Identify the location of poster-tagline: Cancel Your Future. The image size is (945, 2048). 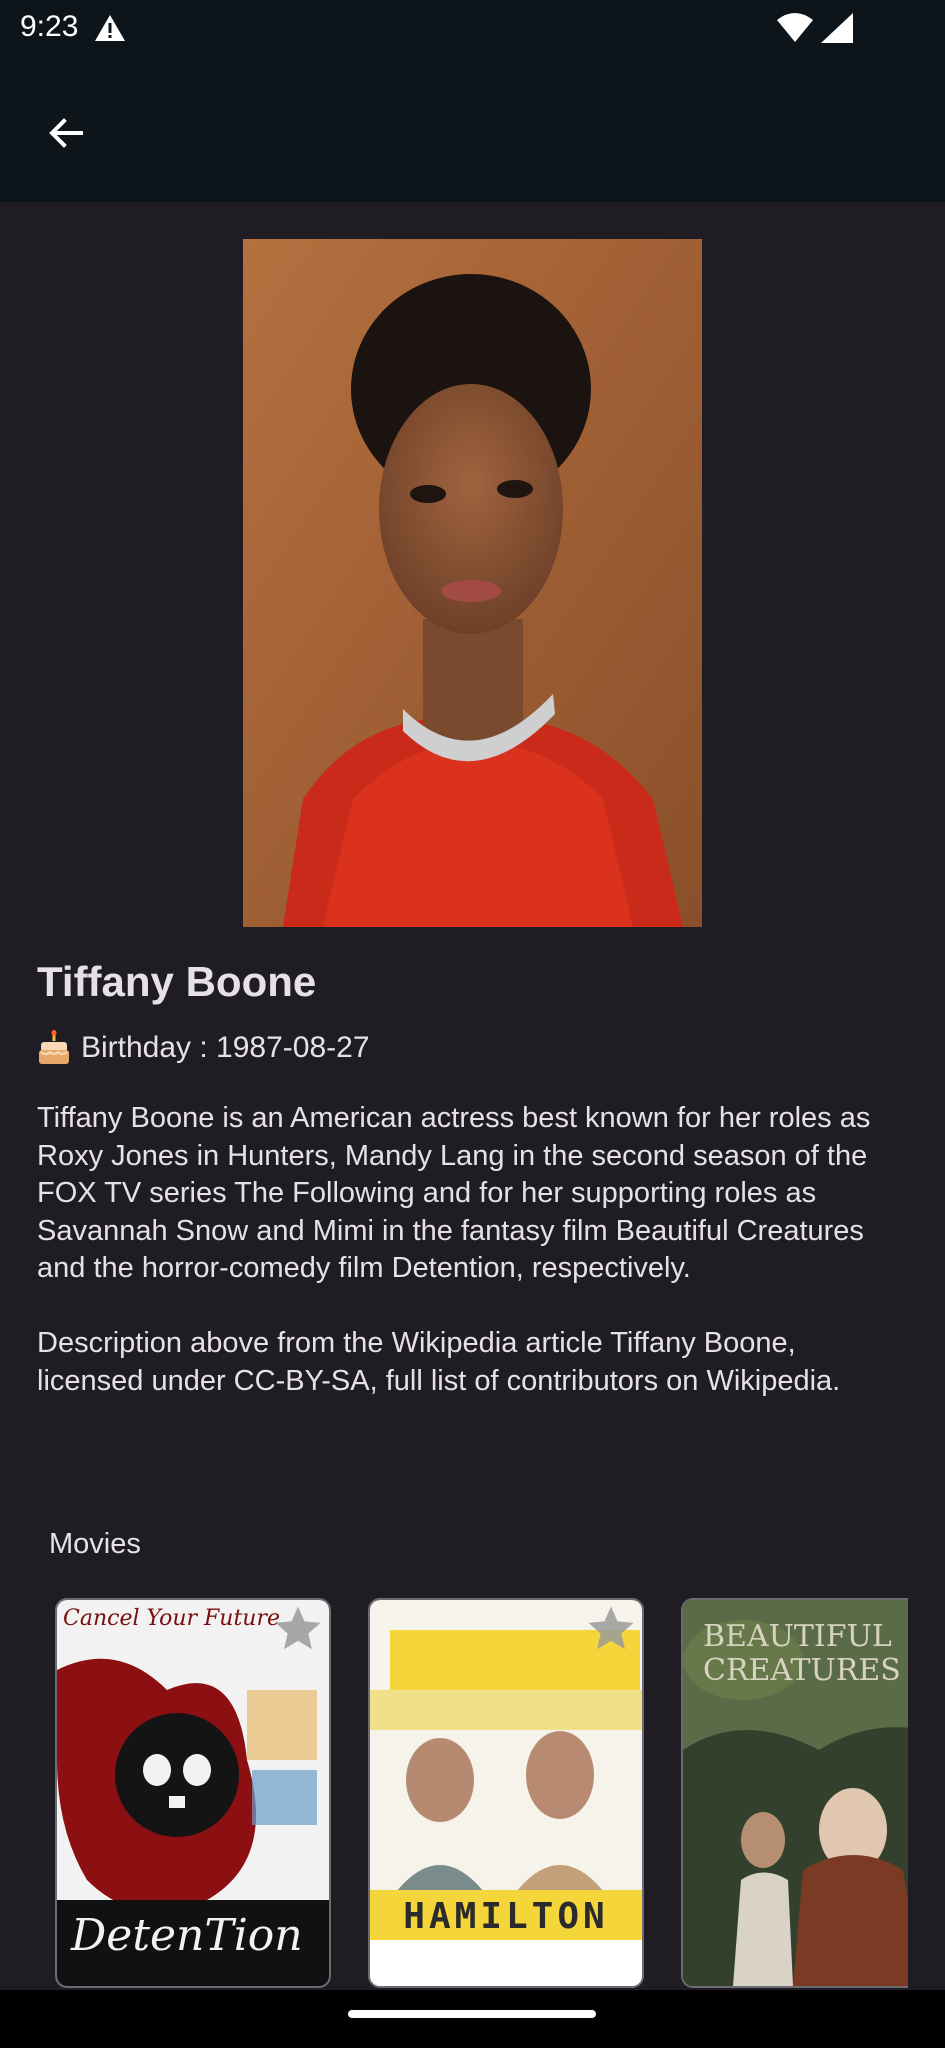
(172, 1618).